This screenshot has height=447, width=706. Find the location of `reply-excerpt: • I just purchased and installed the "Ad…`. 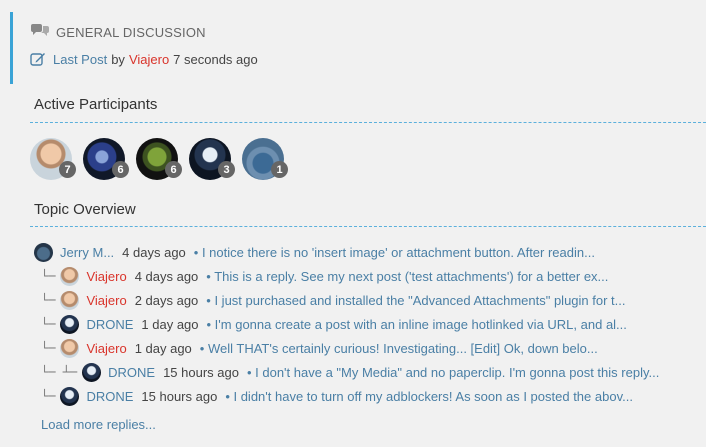

reply-excerpt: • I just purchased and installed the "Ad… is located at coordinates (415, 300).